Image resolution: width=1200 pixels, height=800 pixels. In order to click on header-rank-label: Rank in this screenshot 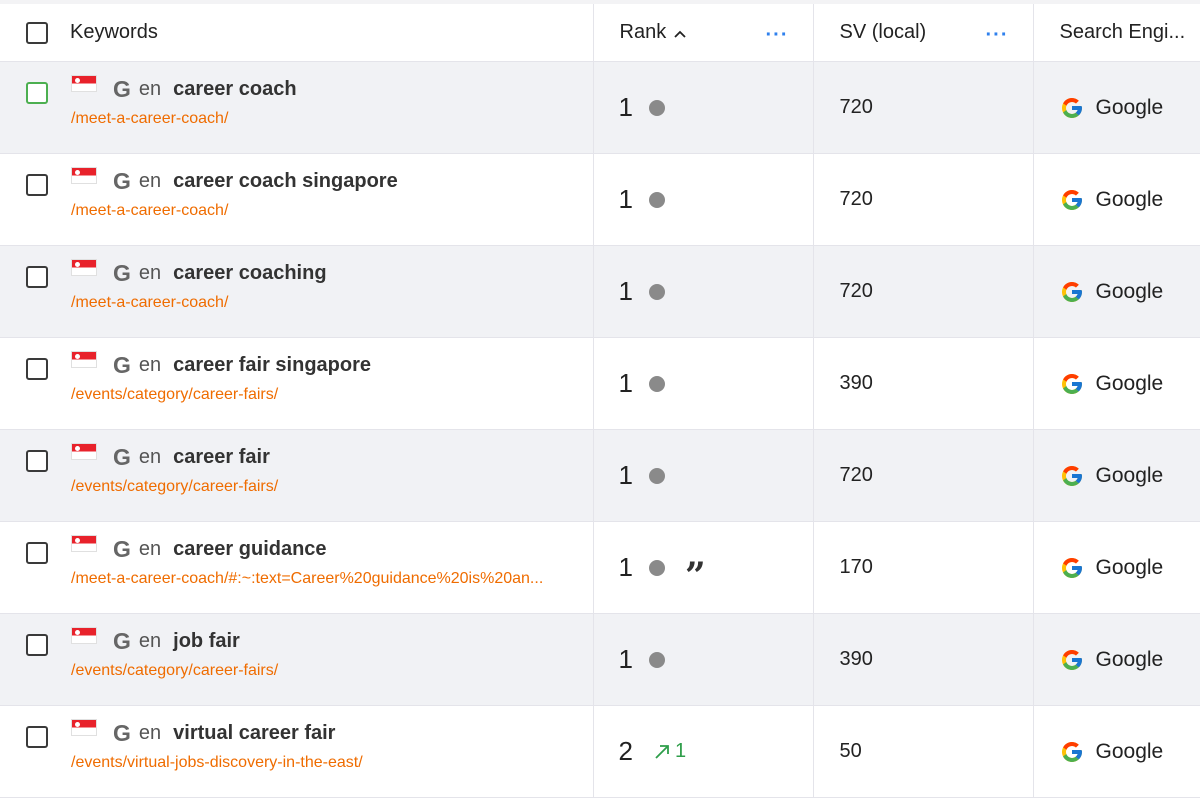, I will do `click(643, 32)`.